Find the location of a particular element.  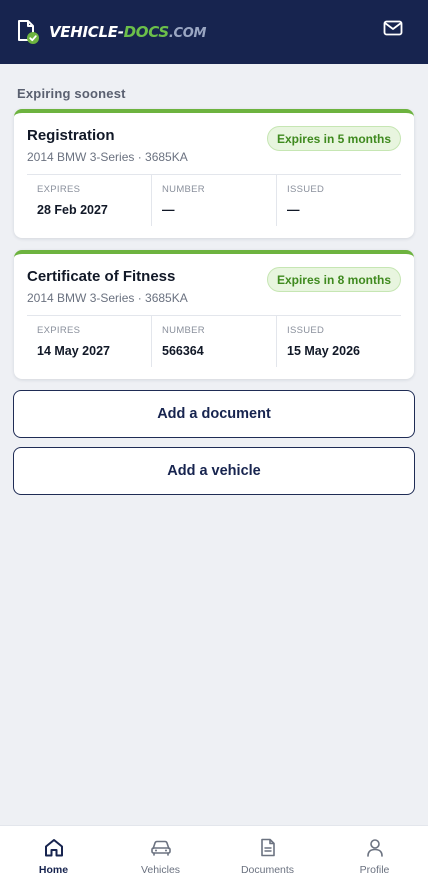

nav-label-home: Home is located at coordinates (53, 870).